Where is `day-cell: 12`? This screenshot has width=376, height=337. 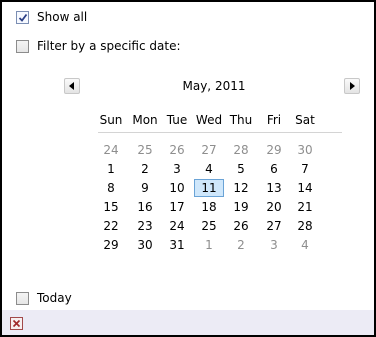 day-cell: 12 is located at coordinates (241, 188).